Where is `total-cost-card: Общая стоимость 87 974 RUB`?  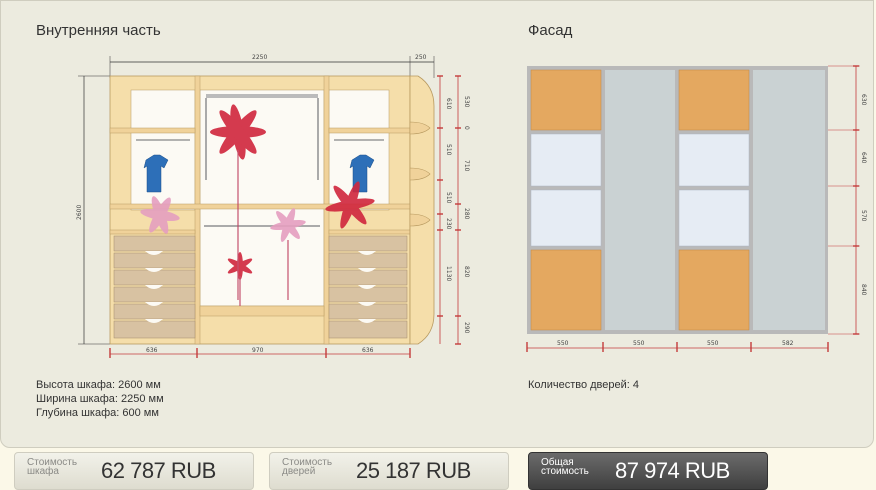 total-cost-card: Общая стоимость 87 974 RUB is located at coordinates (648, 471).